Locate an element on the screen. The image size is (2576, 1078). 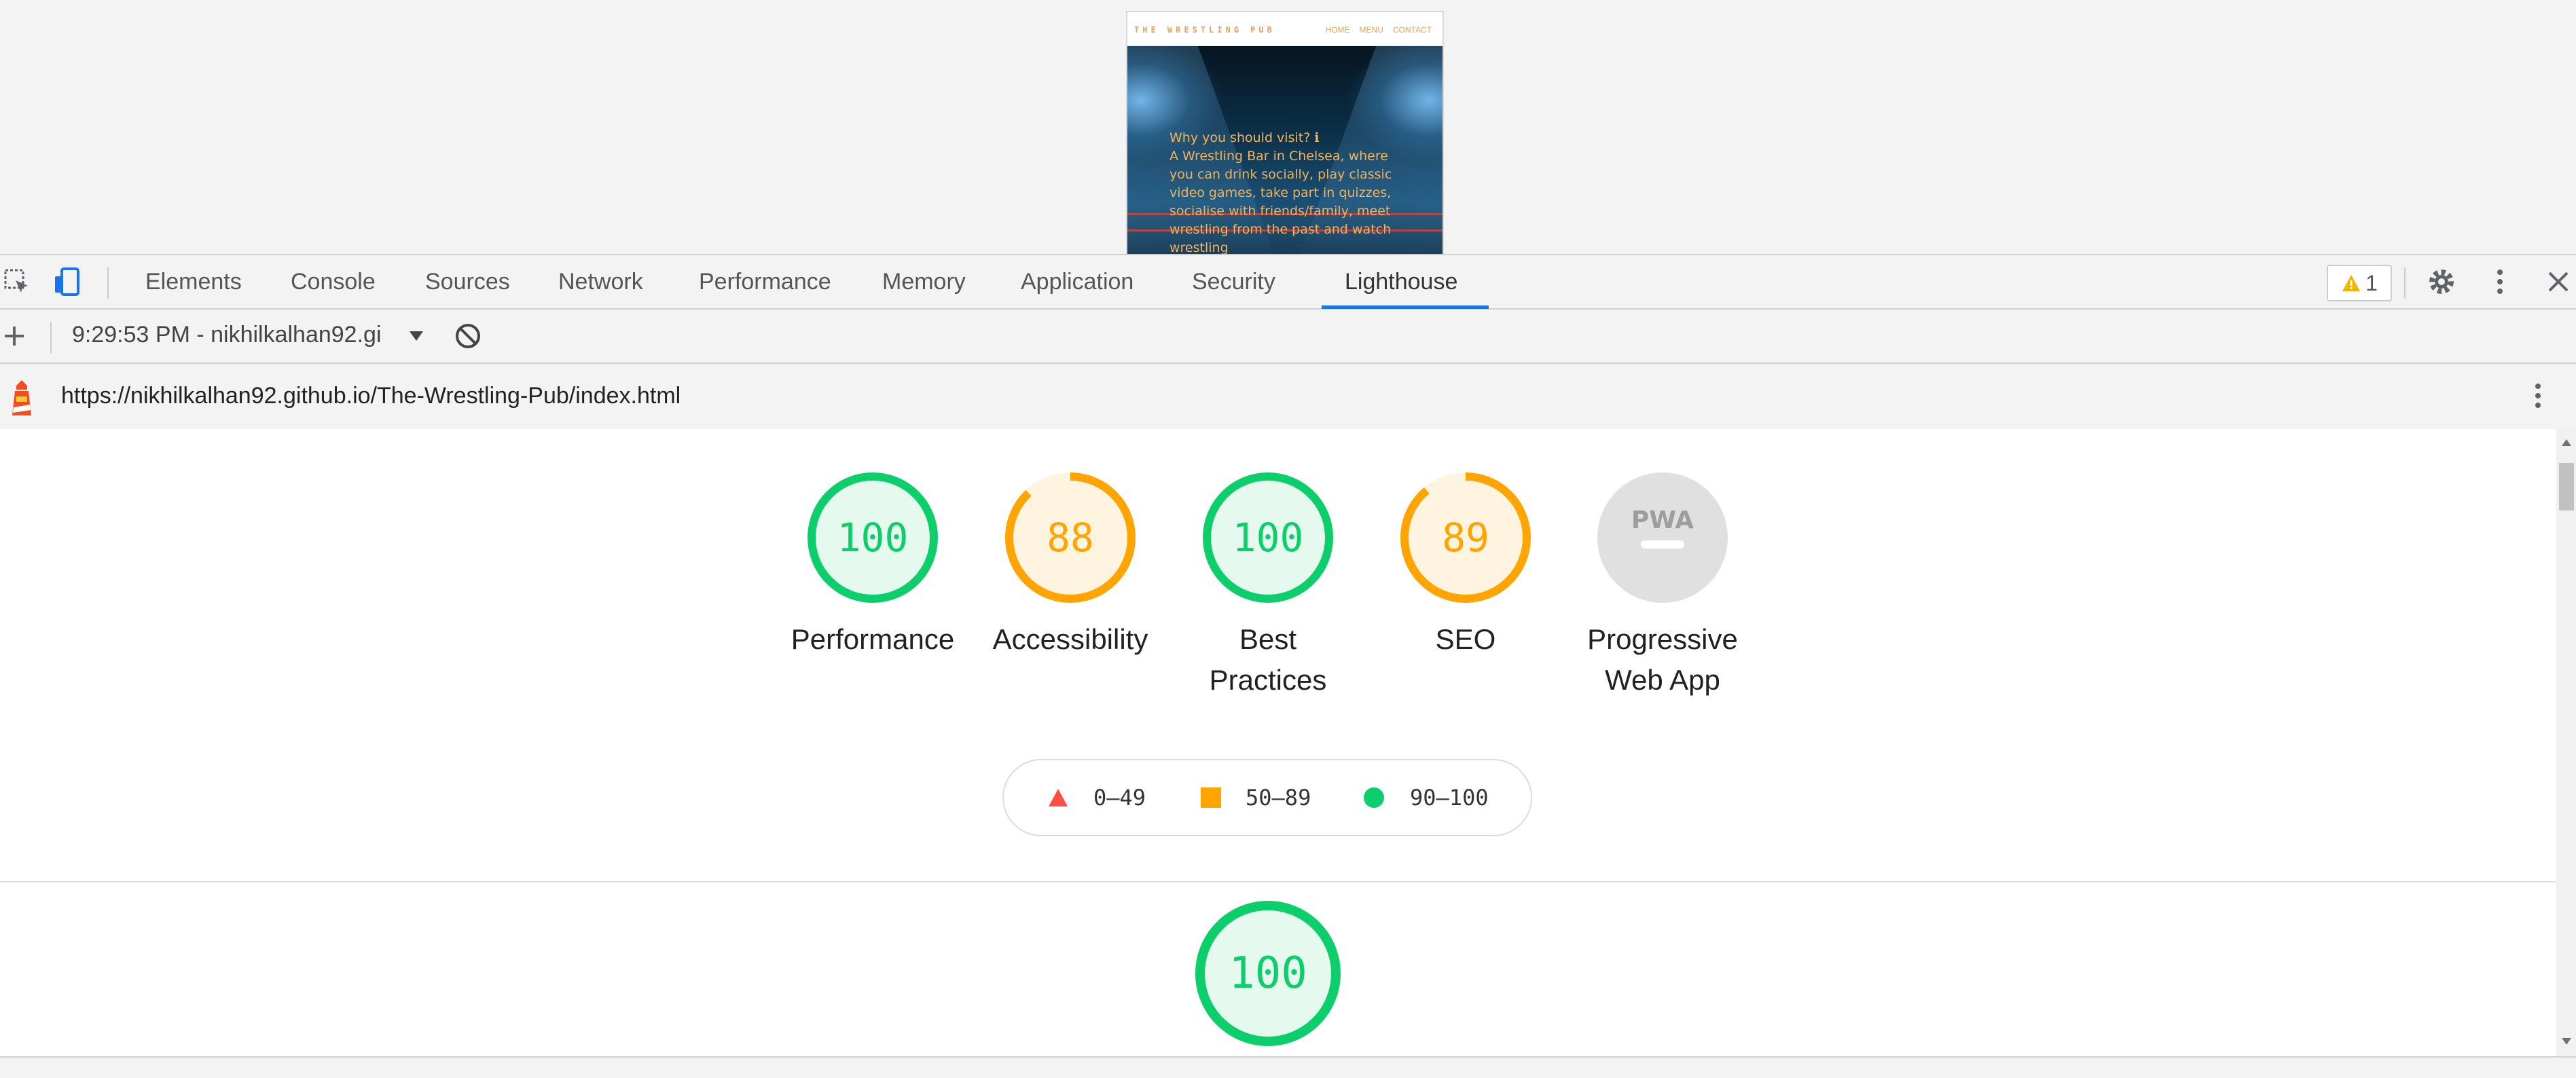
pwa-badge: PWA is located at coordinates (1662, 537).